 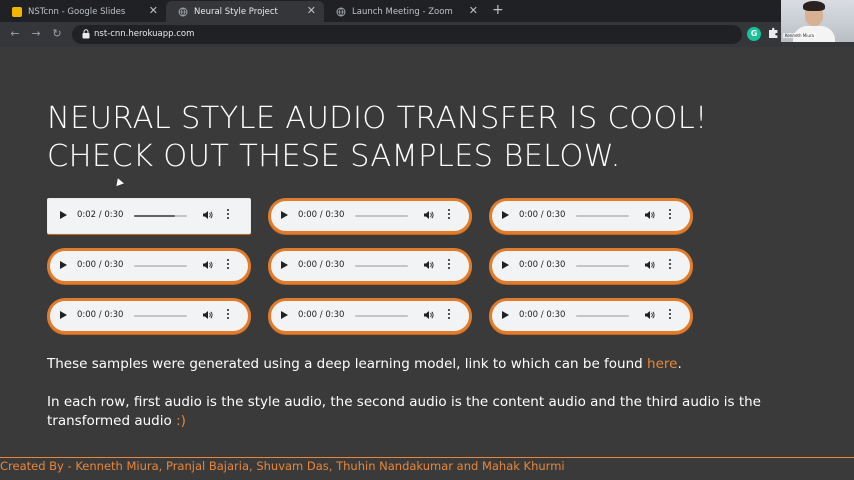 I want to click on tab-neural-style-project: Neural Style Project ✕, so click(x=245, y=11).